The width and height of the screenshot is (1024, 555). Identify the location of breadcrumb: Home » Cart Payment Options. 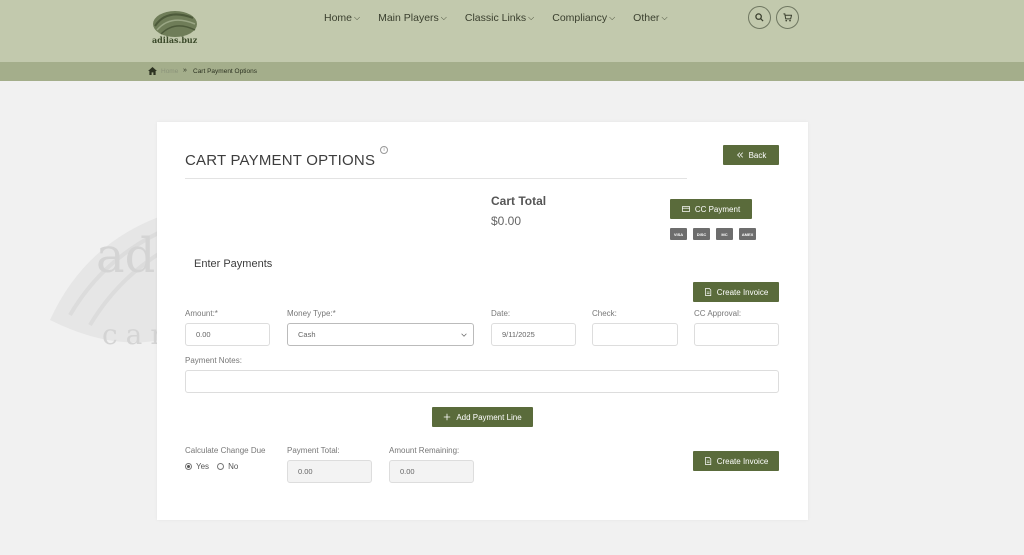
(512, 71).